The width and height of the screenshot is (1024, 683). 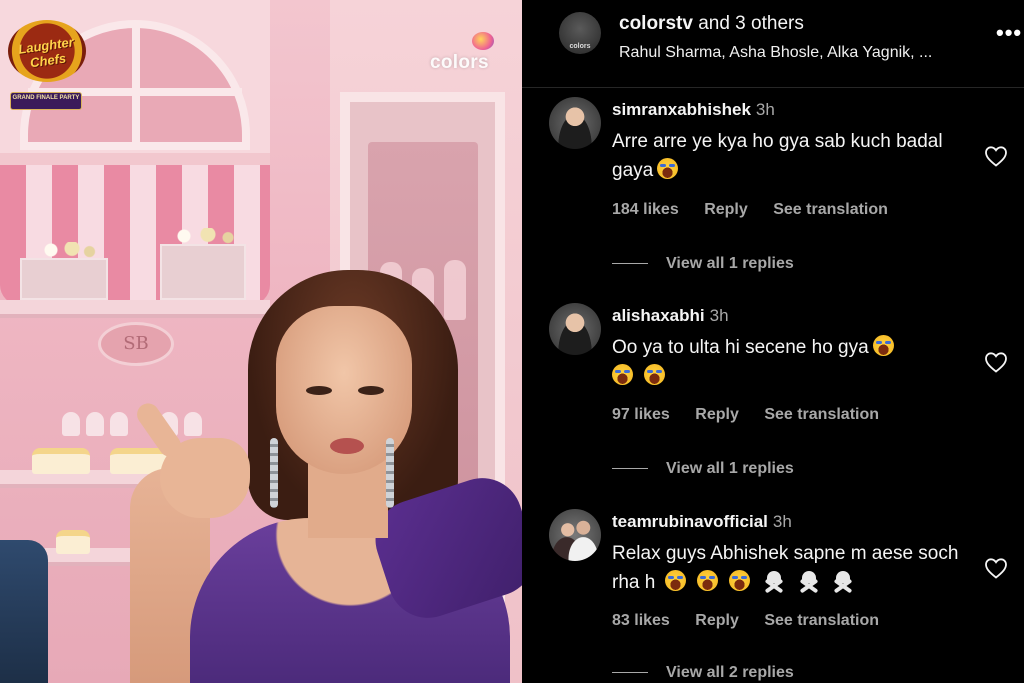 I want to click on comment-header: simranxabhishek 3h, so click(x=693, y=110).